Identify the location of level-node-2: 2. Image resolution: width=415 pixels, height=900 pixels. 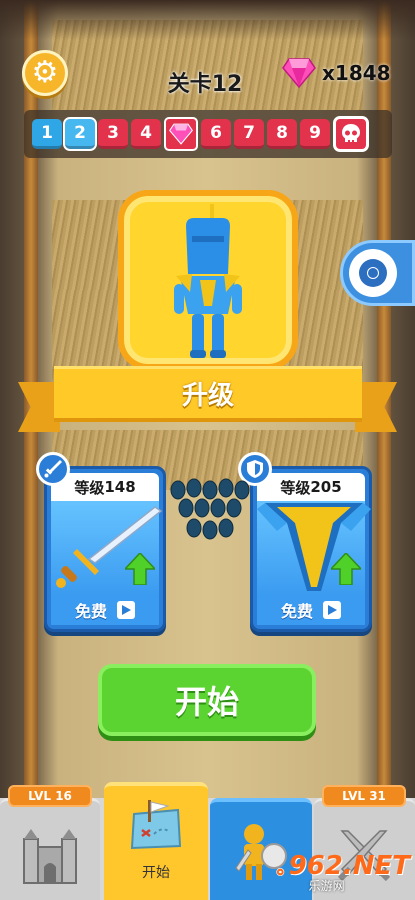
(80, 134).